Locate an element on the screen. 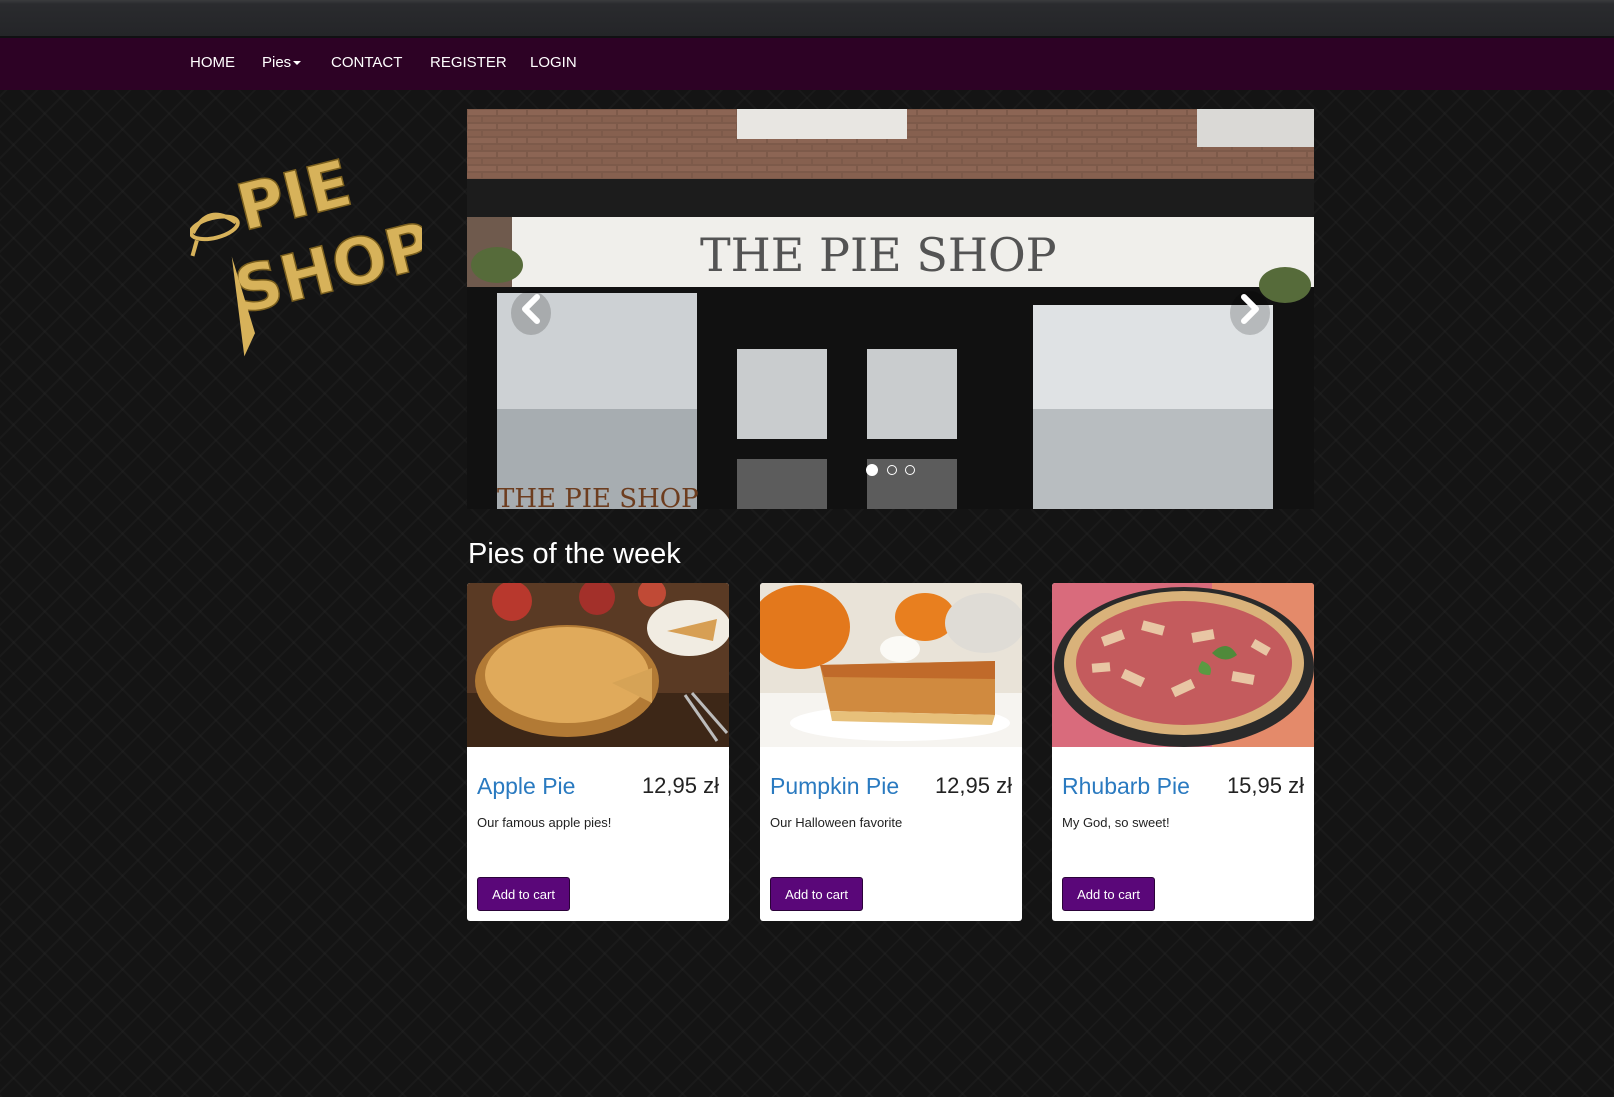 This screenshot has height=1097, width=1614. carousel-indicators is located at coordinates (890, 470).